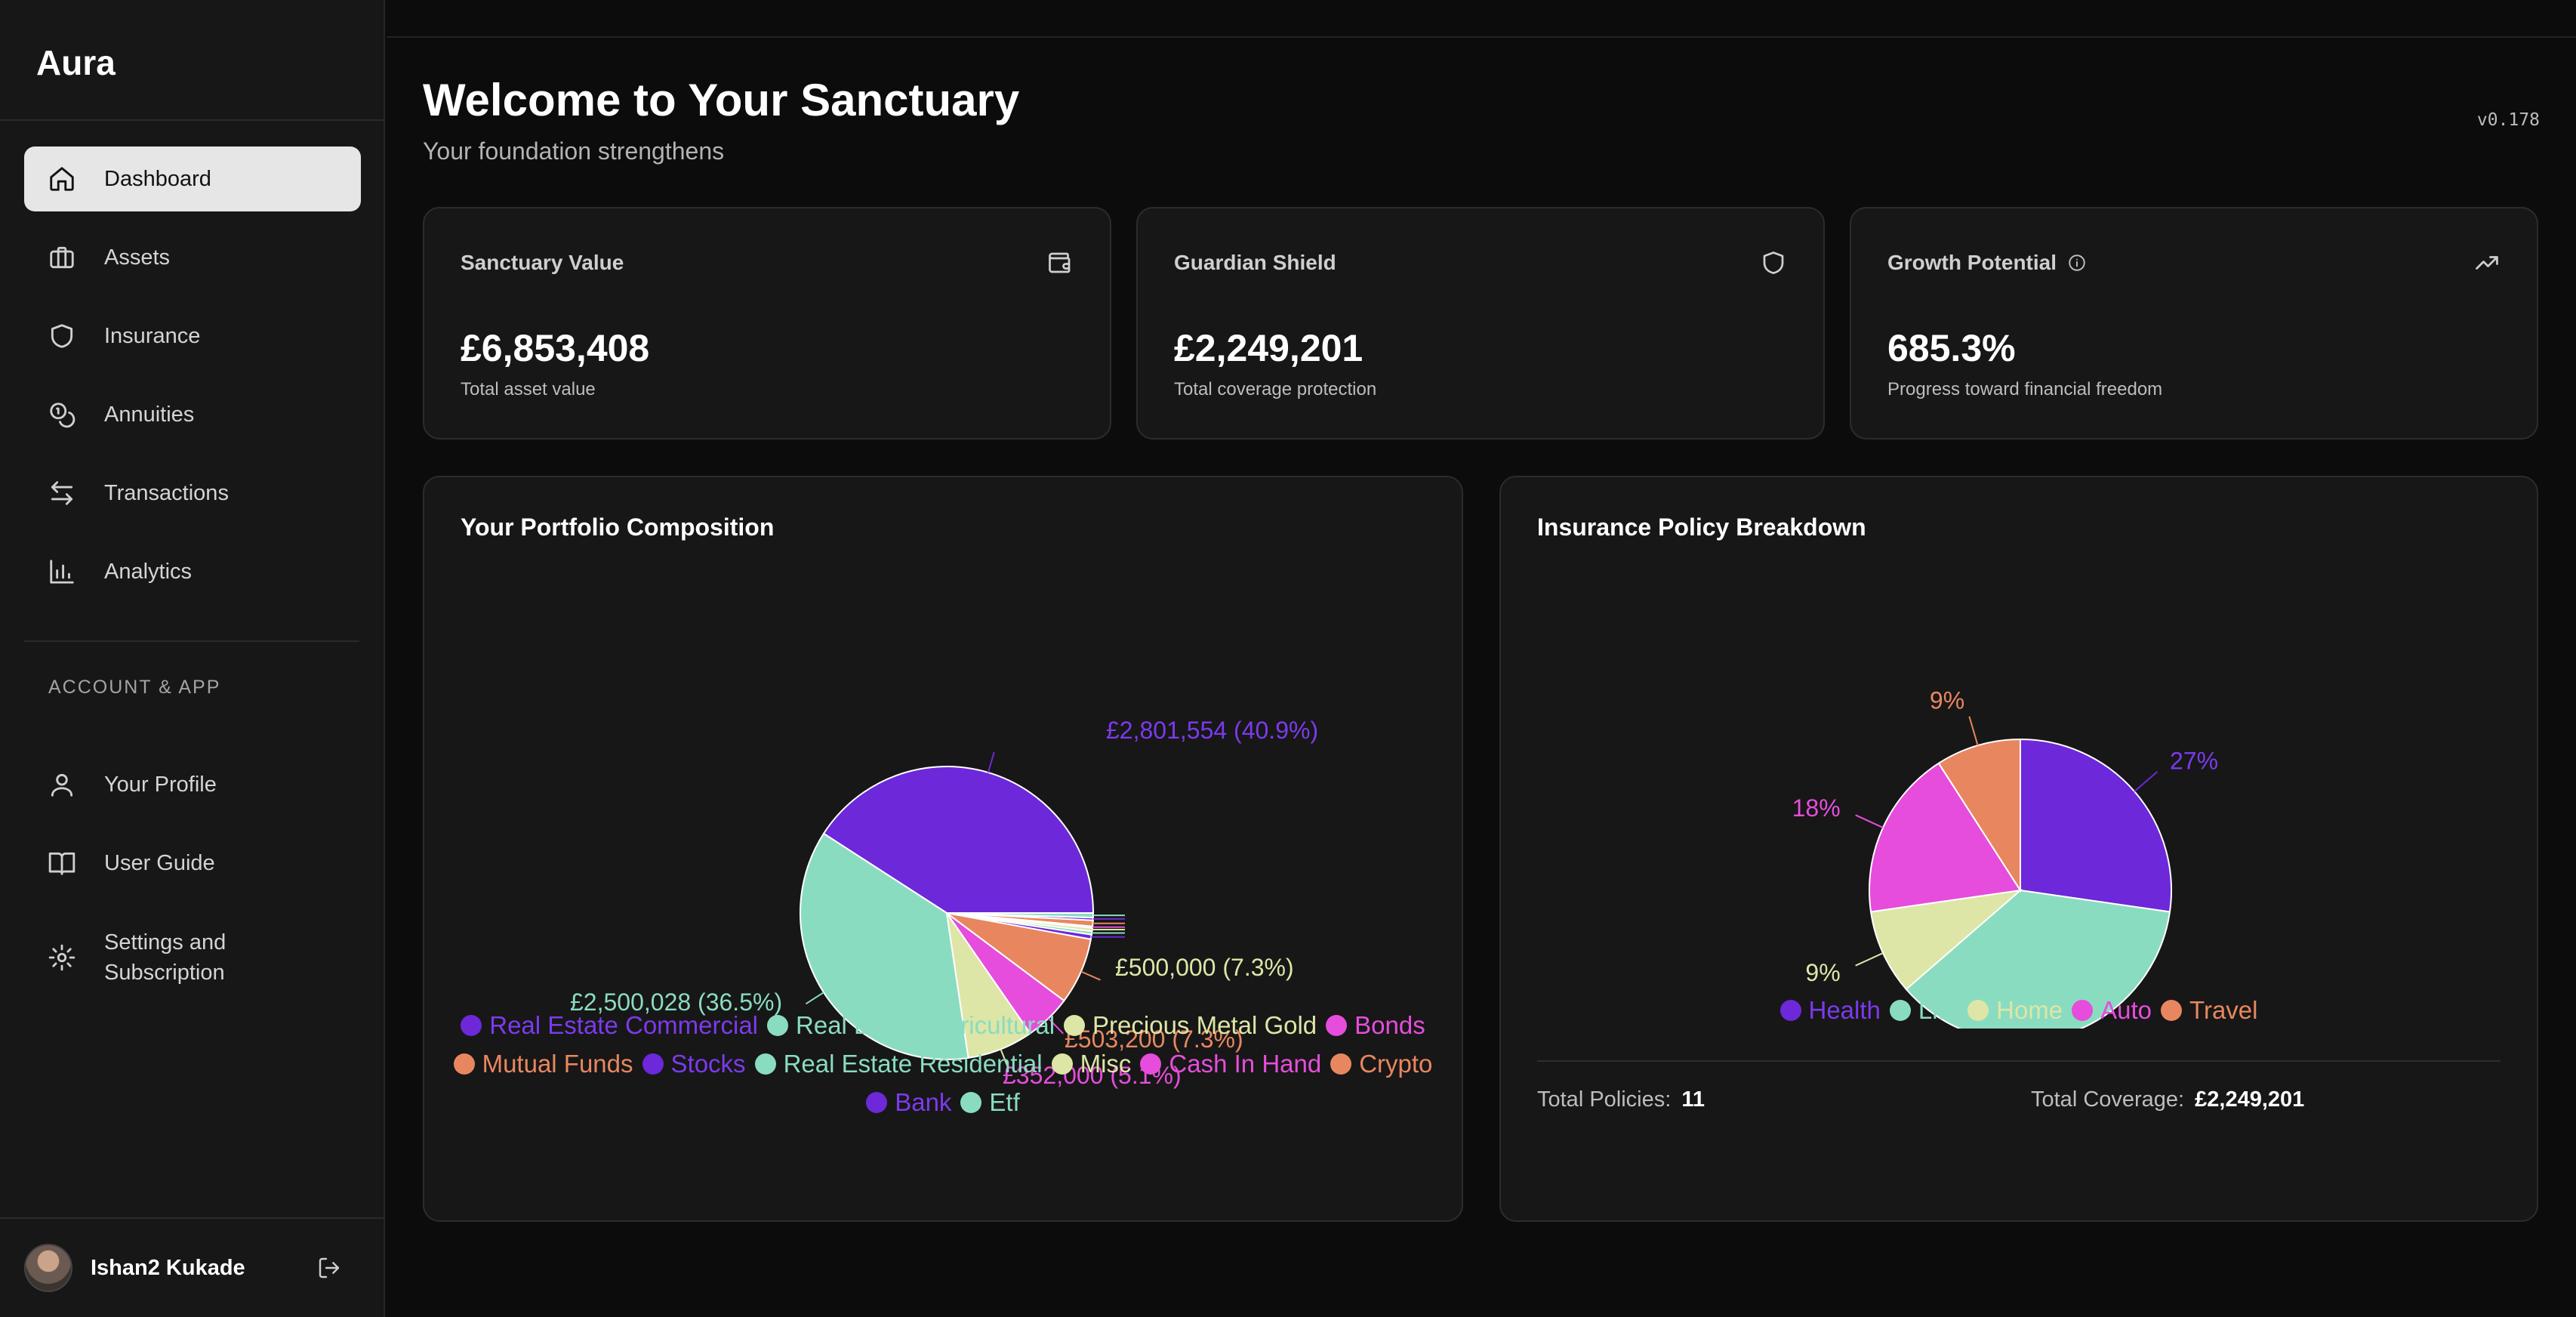 The image size is (2576, 1317). Describe the element at coordinates (76, 62) in the screenshot. I see `brand-logo: Aura` at that location.